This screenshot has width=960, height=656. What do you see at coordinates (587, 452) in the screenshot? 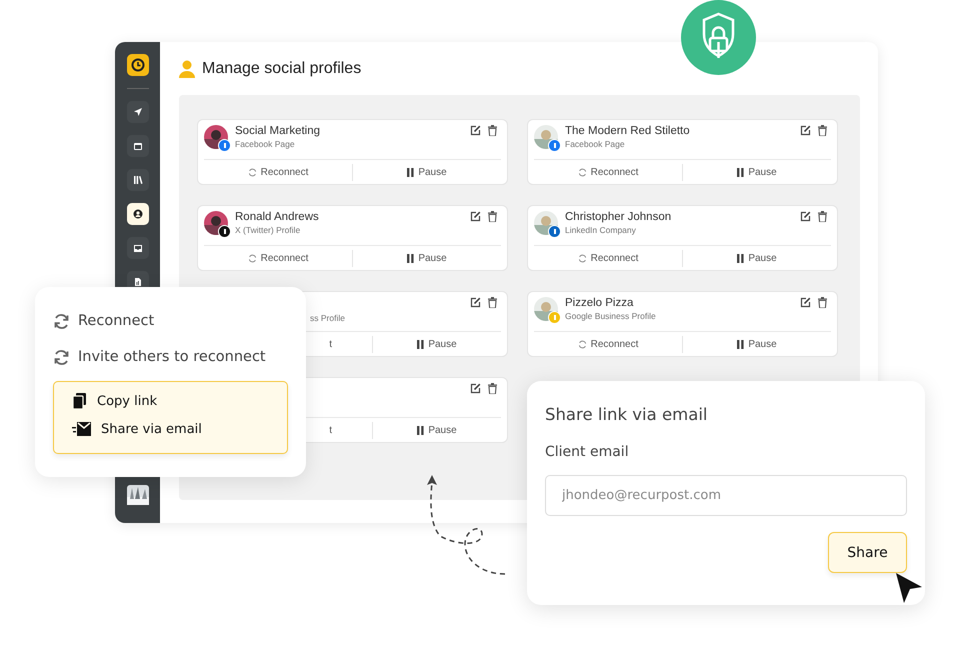
I see `field-label: Client email` at bounding box center [587, 452].